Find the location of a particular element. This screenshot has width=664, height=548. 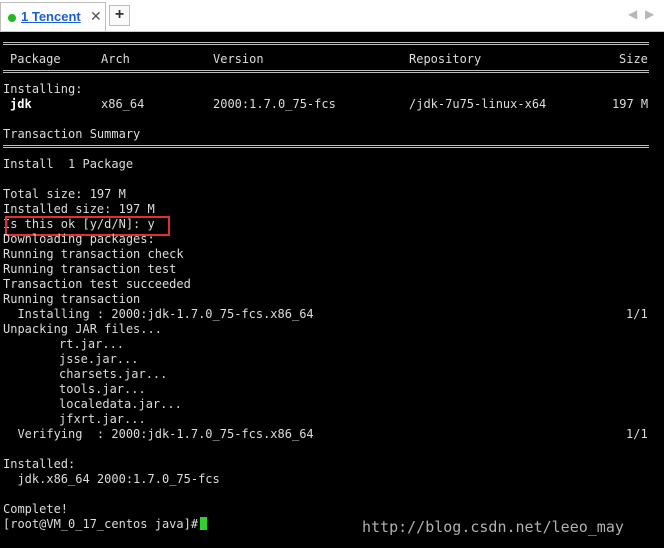

output-line: Downloading packages: is located at coordinates (79, 239).